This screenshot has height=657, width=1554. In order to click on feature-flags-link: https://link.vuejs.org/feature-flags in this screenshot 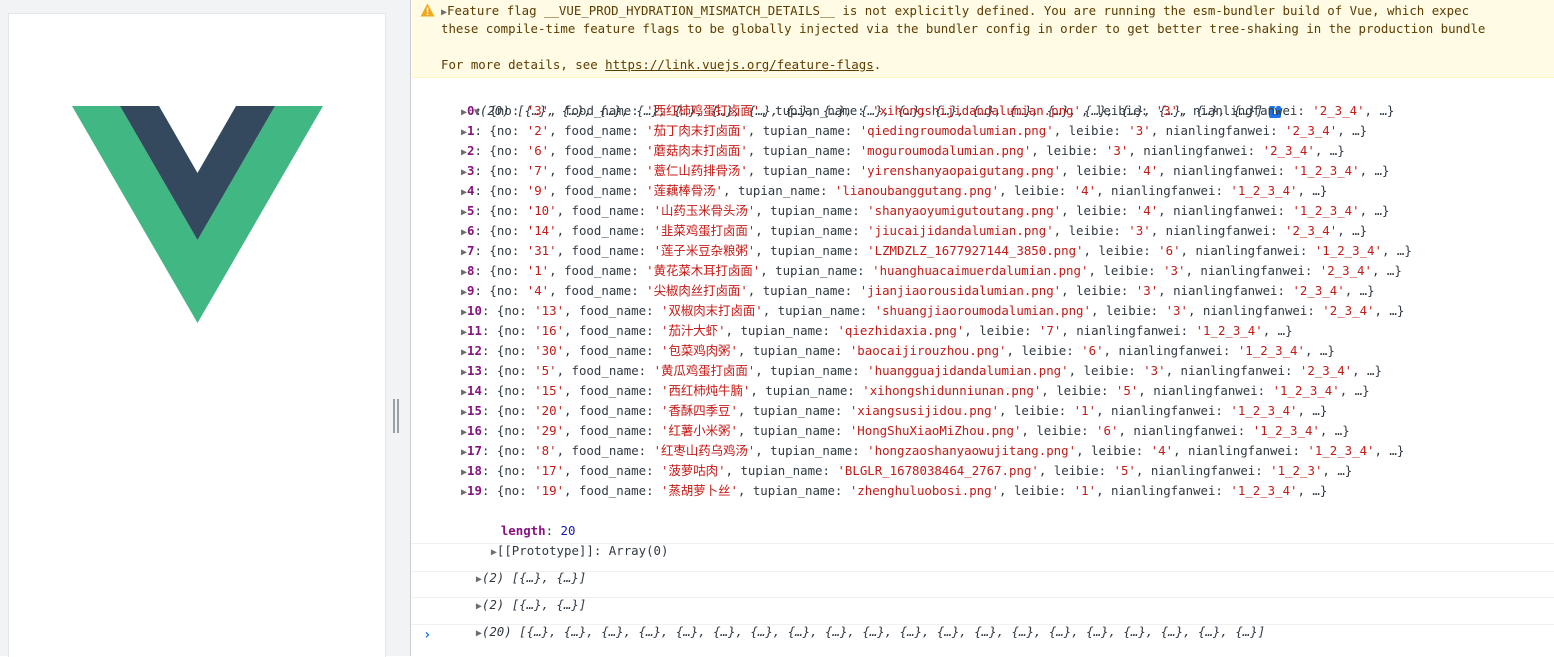, I will do `click(739, 64)`.